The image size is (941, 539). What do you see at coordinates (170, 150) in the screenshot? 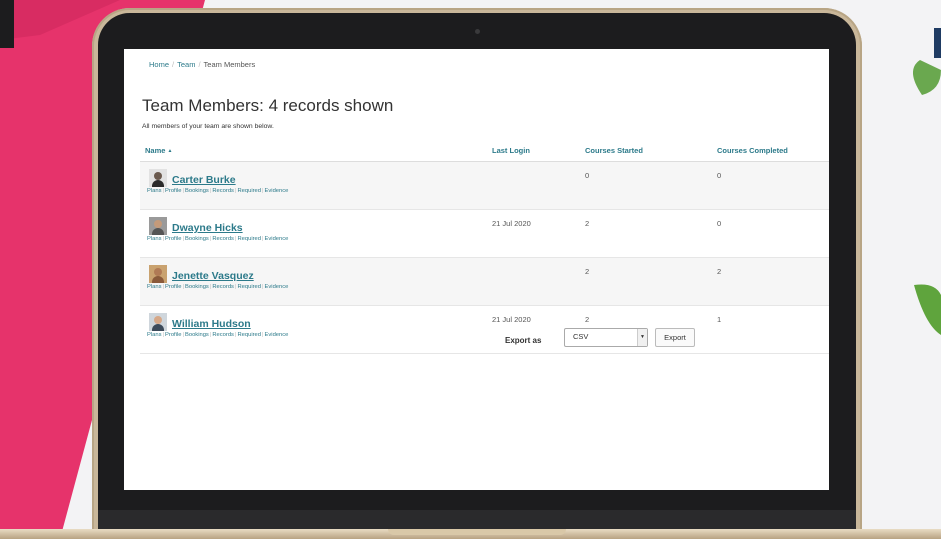
I see `sort-ascending-icon: ▲` at bounding box center [170, 150].